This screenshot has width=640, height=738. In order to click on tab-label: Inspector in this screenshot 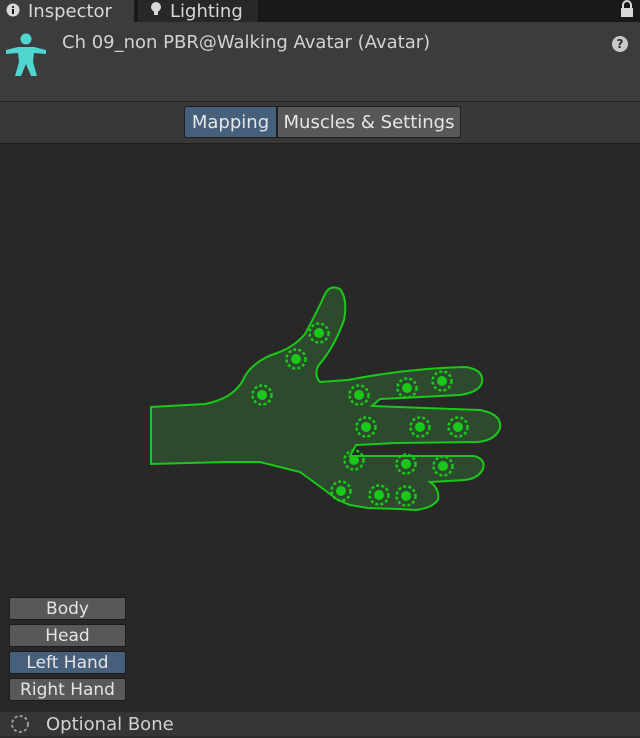, I will do `click(70, 11)`.